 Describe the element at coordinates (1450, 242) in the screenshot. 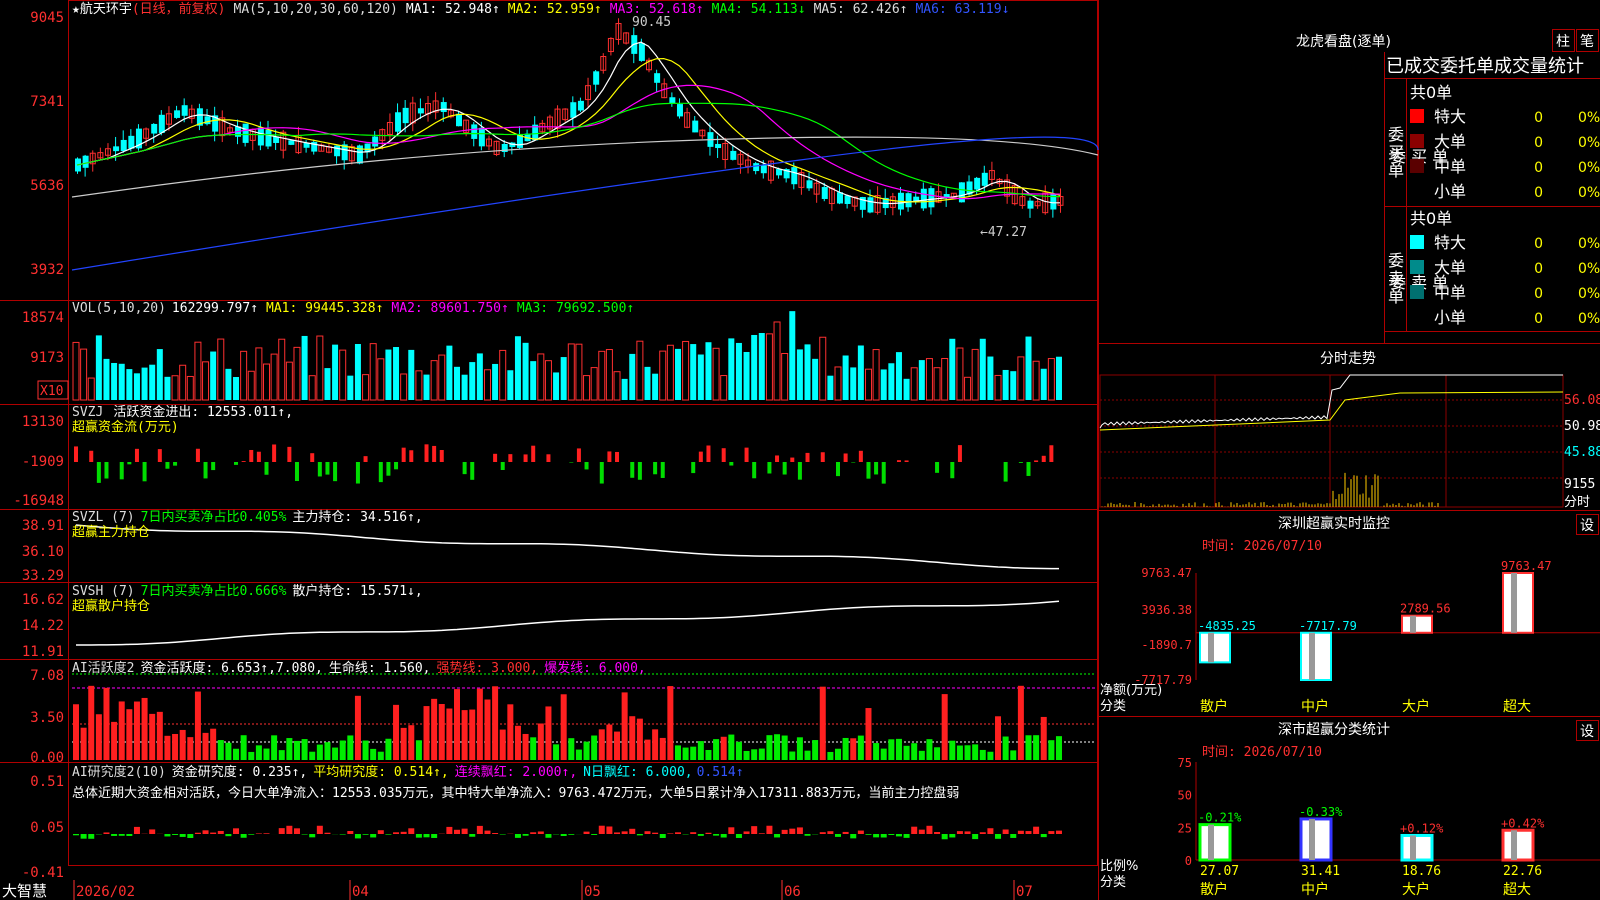

I see `lhb-row-name: 特大` at that location.